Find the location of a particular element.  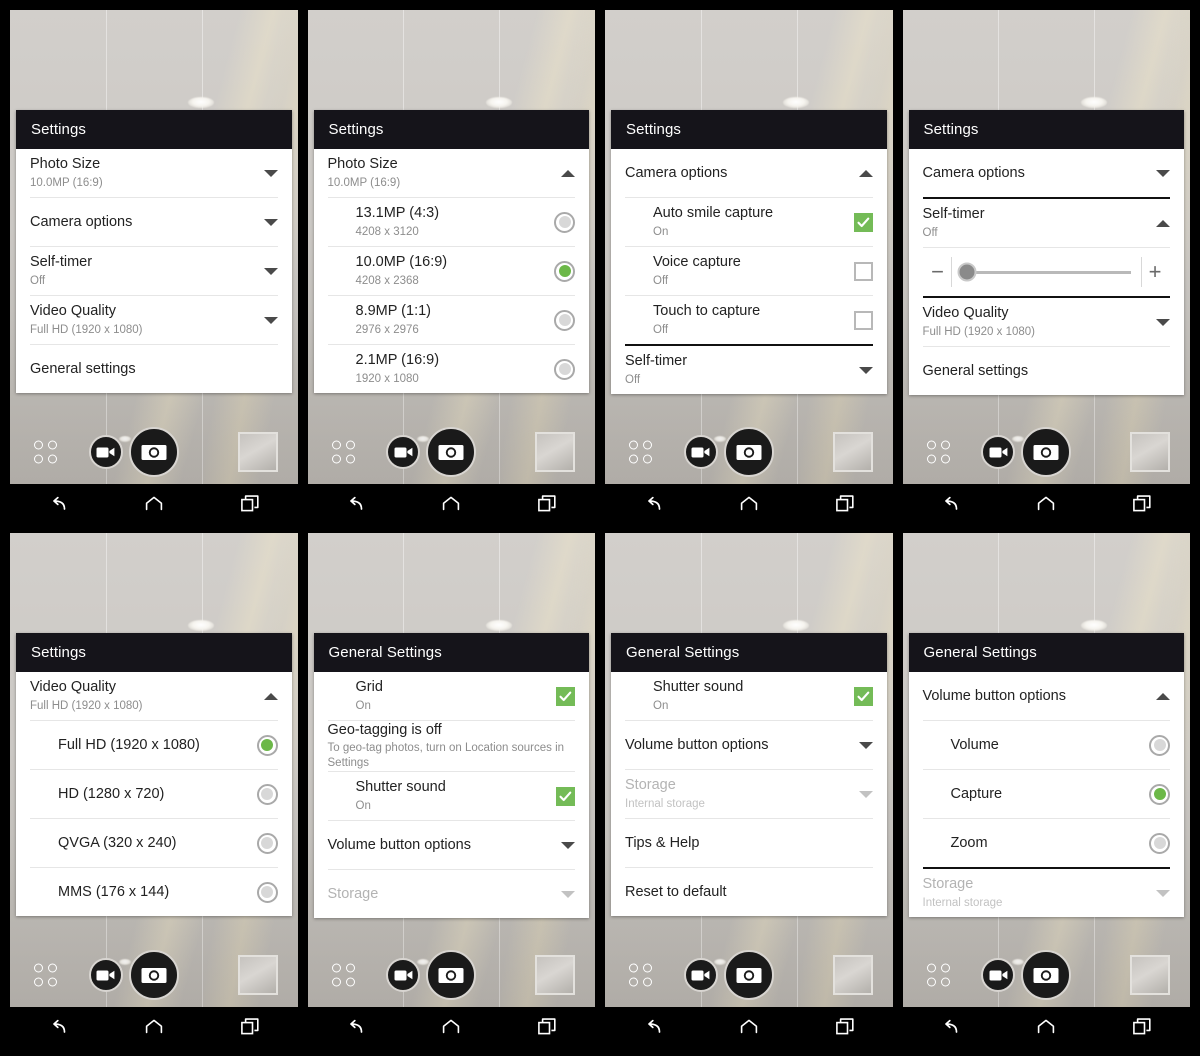

row-hd-1280-x-720: HD (1280 x 720) is located at coordinates (154, 794).